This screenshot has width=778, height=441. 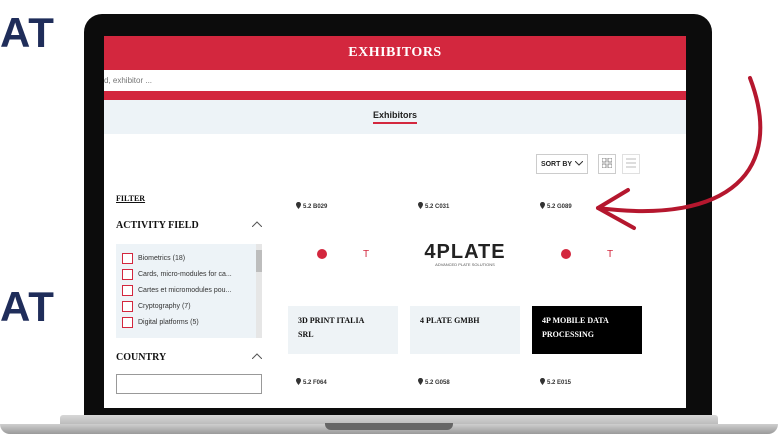 What do you see at coordinates (679, 153) in the screenshot?
I see `annotation-arrow-icon` at bounding box center [679, 153].